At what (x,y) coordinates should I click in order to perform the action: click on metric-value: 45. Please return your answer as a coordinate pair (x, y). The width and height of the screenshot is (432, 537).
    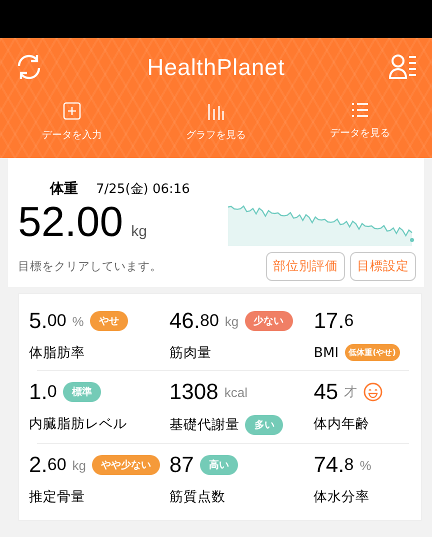
    Looking at the image, I should click on (326, 392).